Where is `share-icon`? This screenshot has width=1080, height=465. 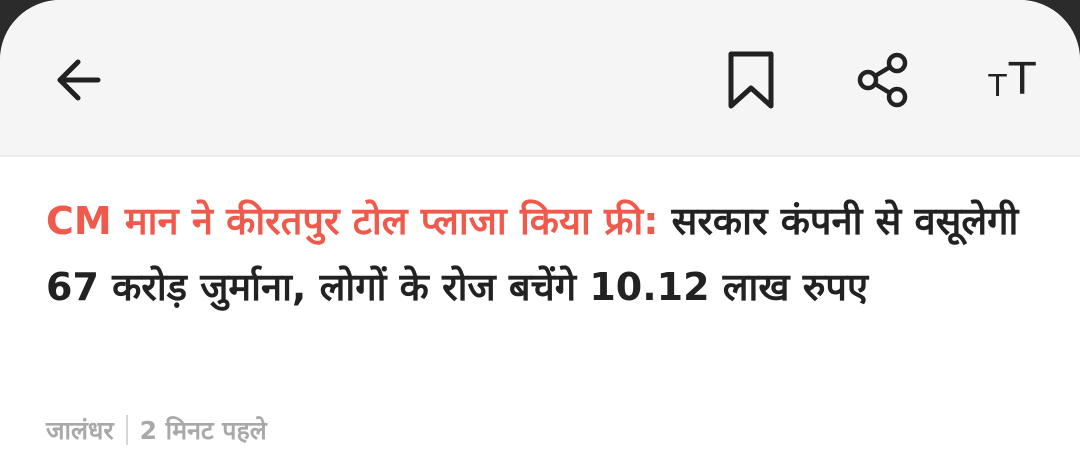
share-icon is located at coordinates (882, 80).